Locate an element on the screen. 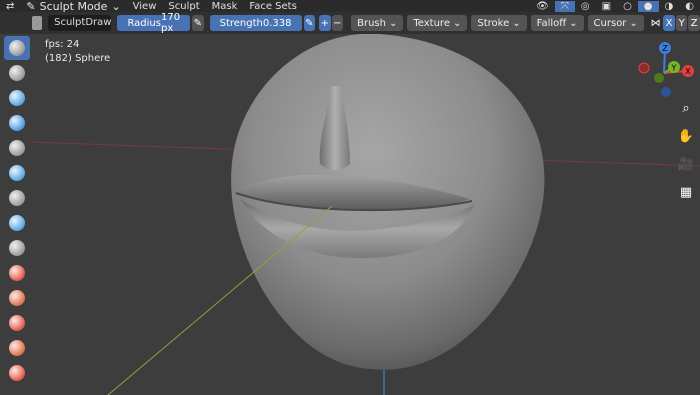  tool-multiplane-scrape is located at coordinates (17, 348).